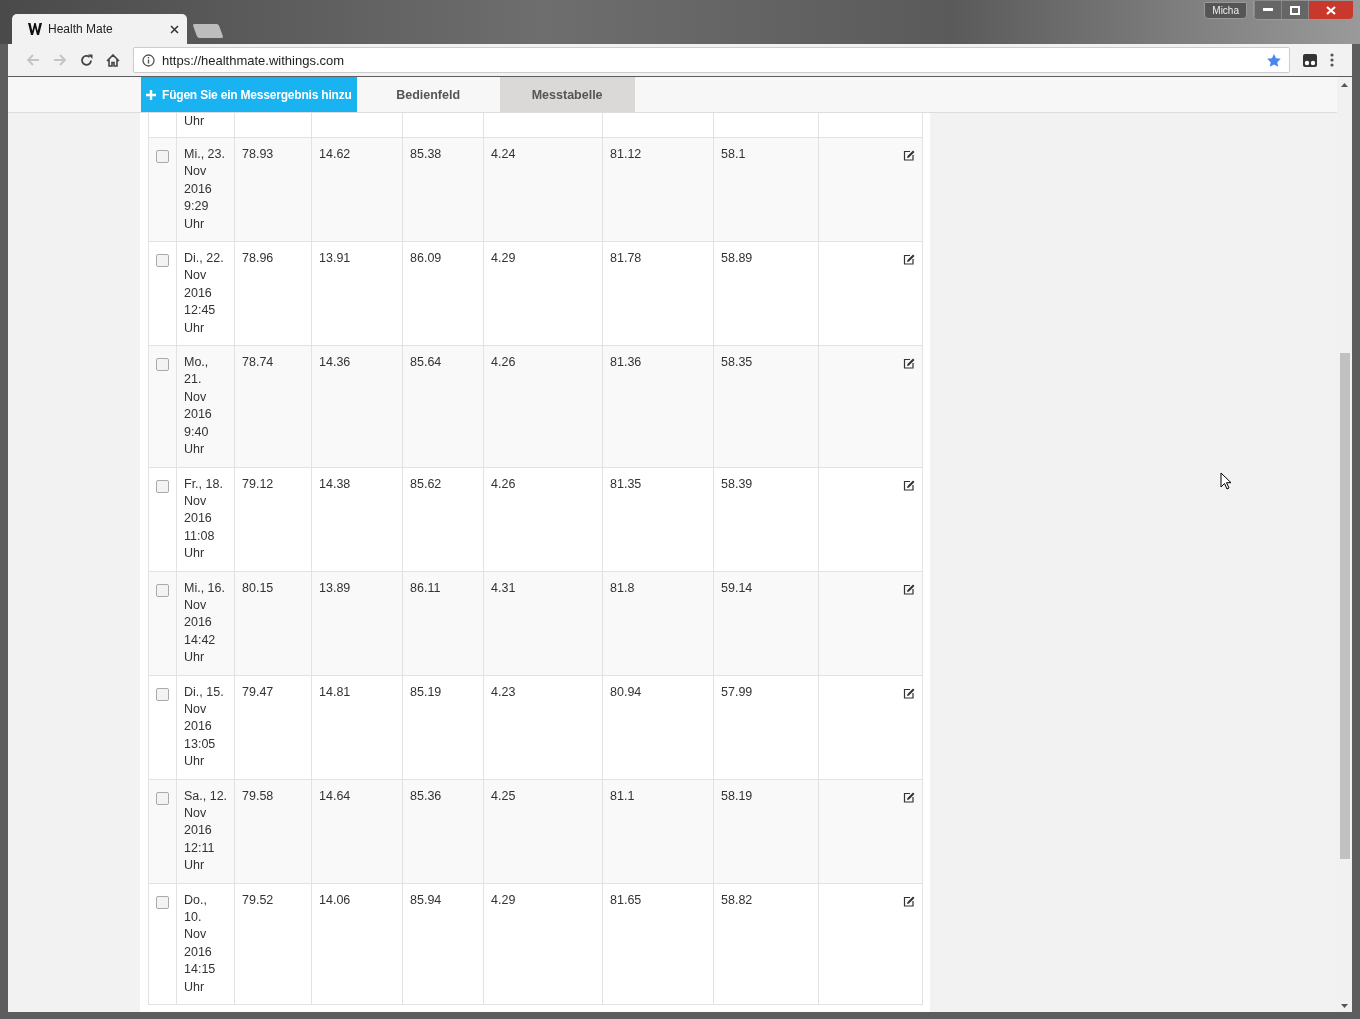 This screenshot has height=1019, width=1360. Describe the element at coordinates (273, 831) in the screenshot. I see `table-cell: 79.58` at that location.